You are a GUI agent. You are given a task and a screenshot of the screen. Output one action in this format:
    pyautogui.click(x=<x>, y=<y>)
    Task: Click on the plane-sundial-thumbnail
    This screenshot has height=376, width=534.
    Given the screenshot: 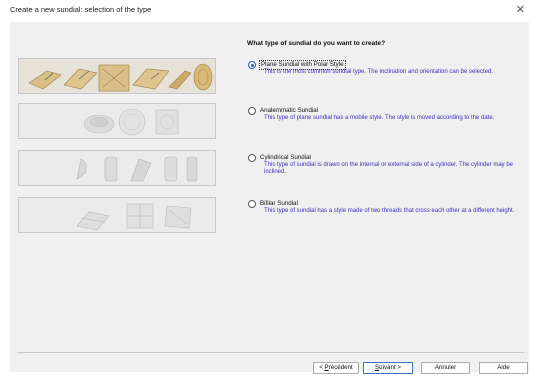 What is the action you would take?
    pyautogui.click(x=117, y=76)
    